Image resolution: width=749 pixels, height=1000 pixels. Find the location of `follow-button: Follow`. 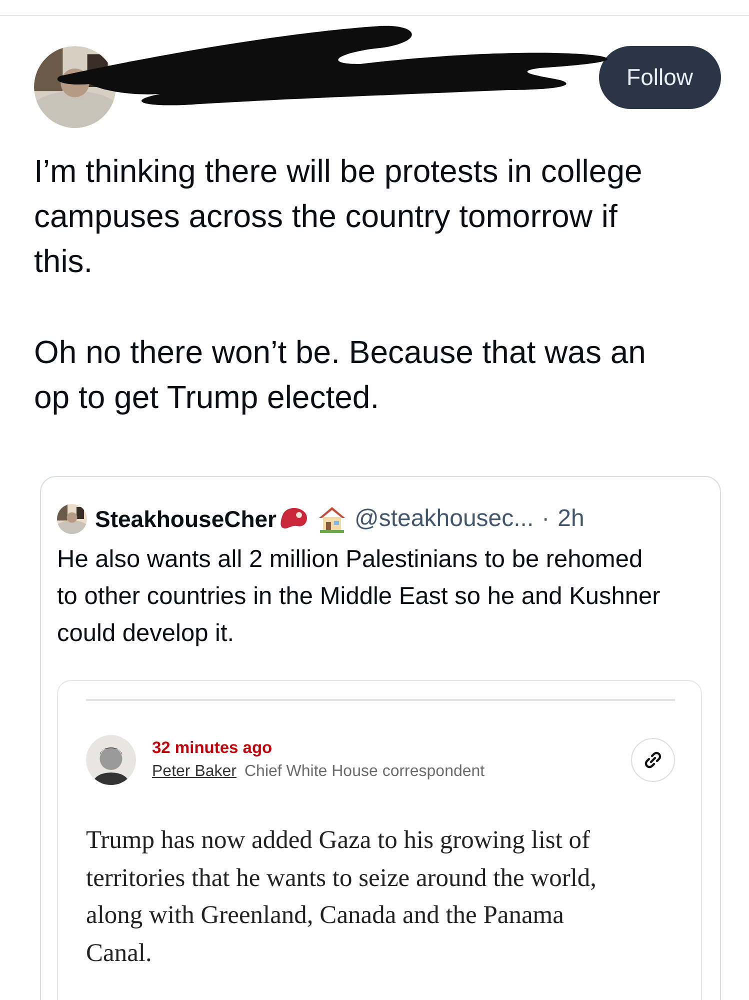

follow-button: Follow is located at coordinates (659, 77).